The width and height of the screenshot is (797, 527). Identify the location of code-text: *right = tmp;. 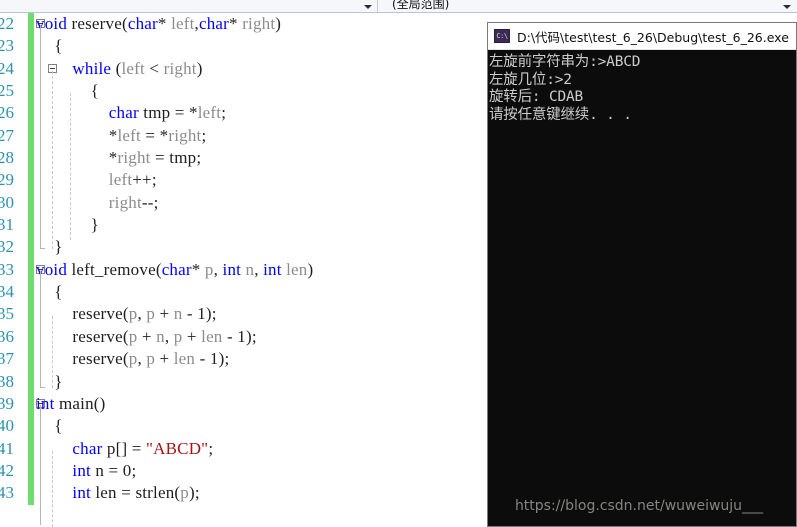
(155, 158).